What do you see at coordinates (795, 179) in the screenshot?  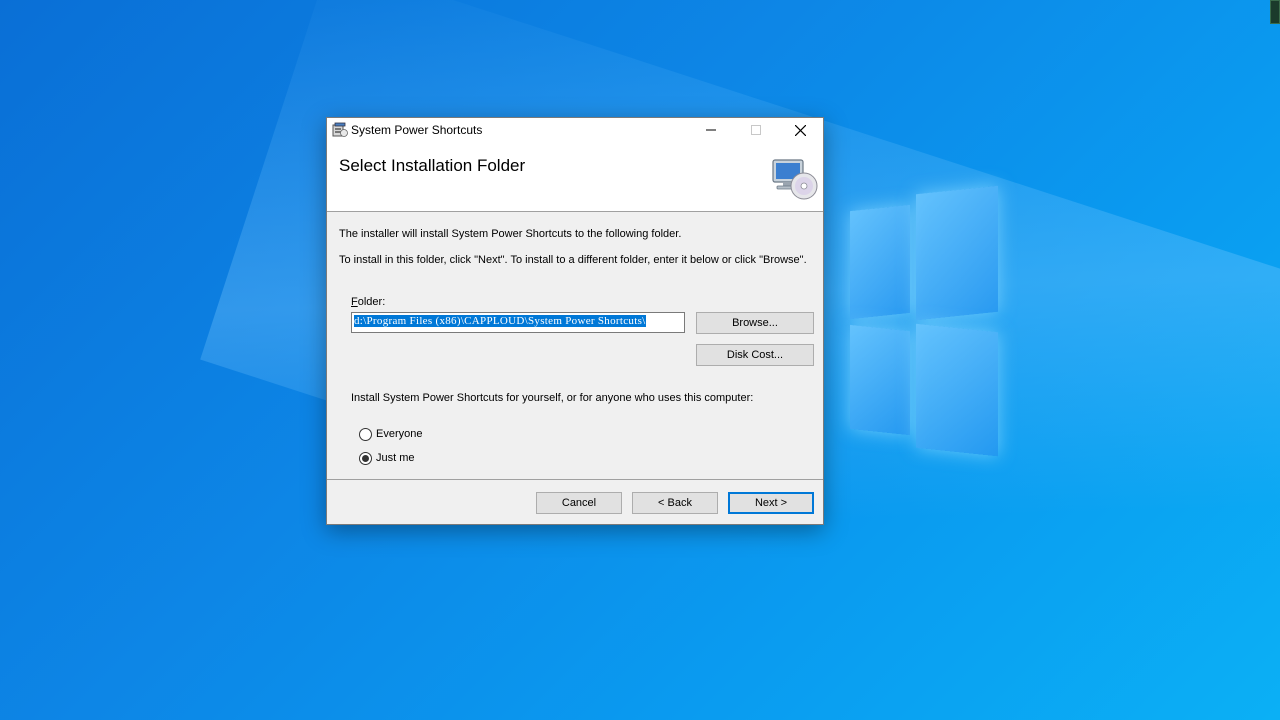 I see `computer-cd-icon` at bounding box center [795, 179].